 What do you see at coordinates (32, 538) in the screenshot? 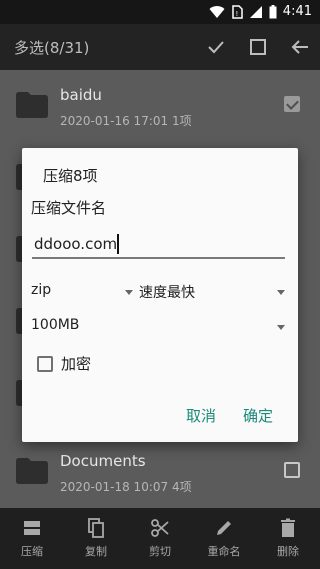
I see `compress-button: 压缩` at bounding box center [32, 538].